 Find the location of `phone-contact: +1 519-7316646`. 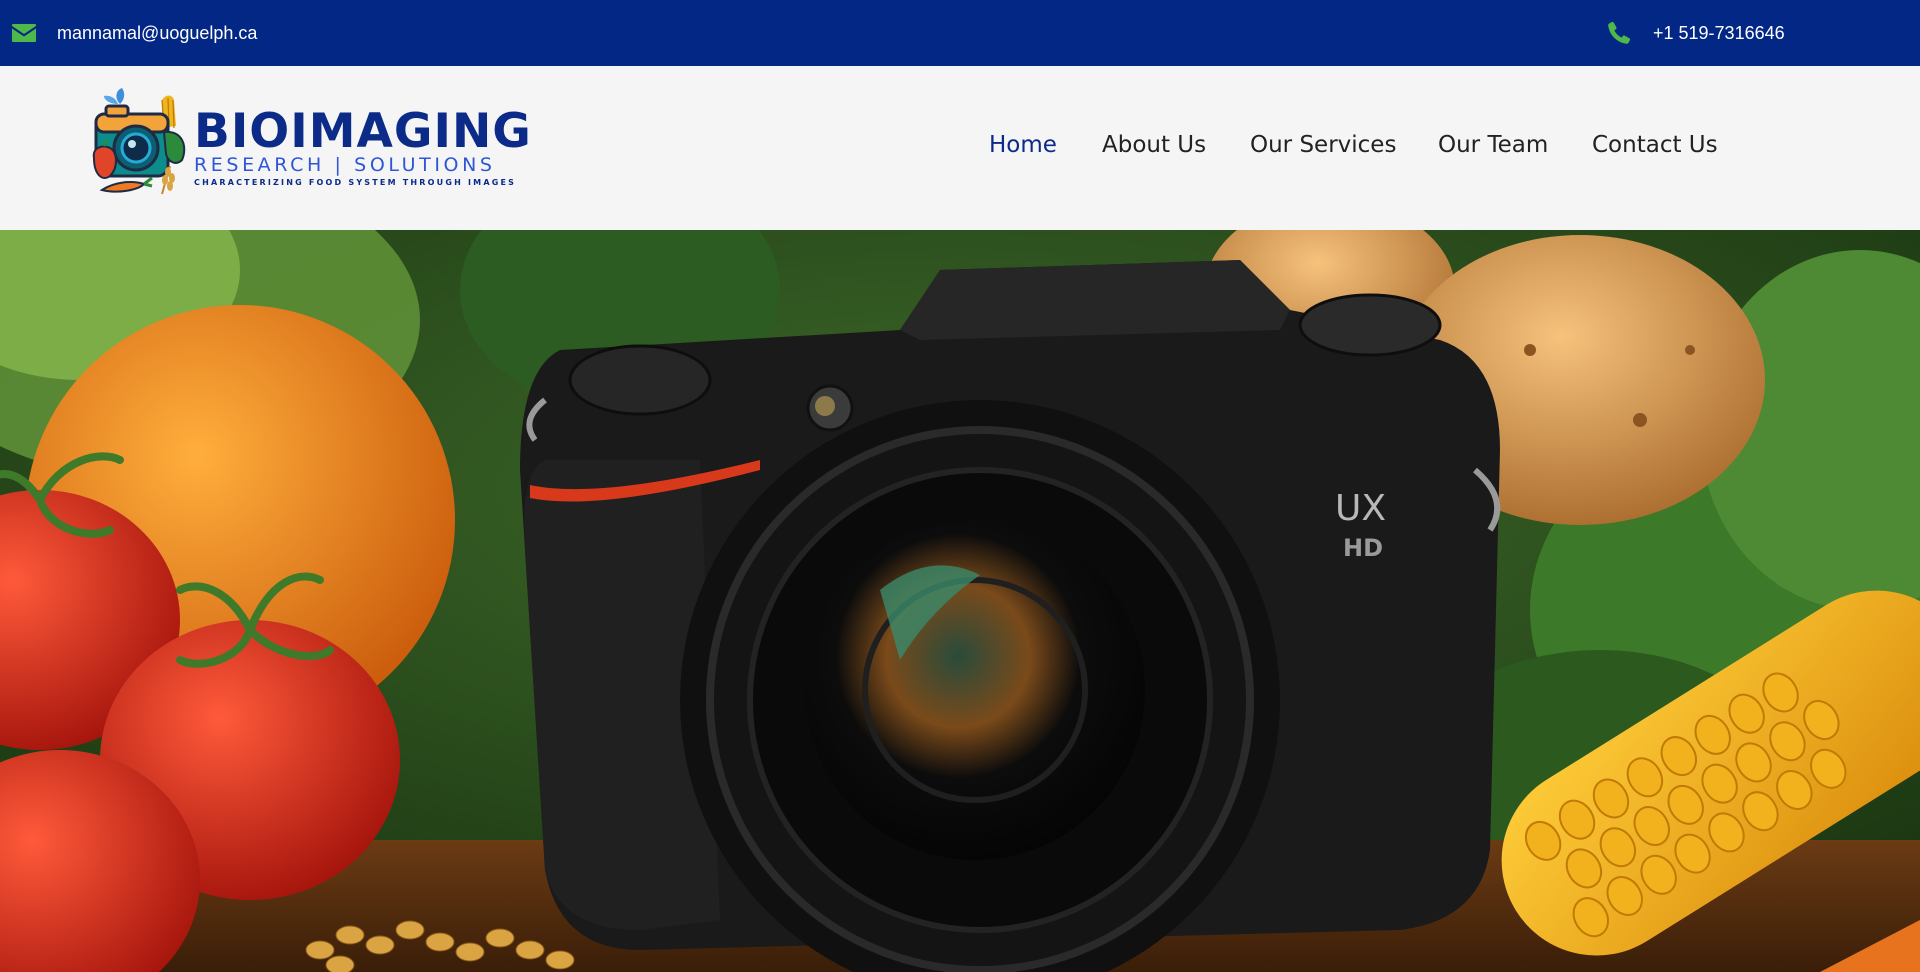

phone-contact: +1 519-7316646 is located at coordinates (1695, 33).